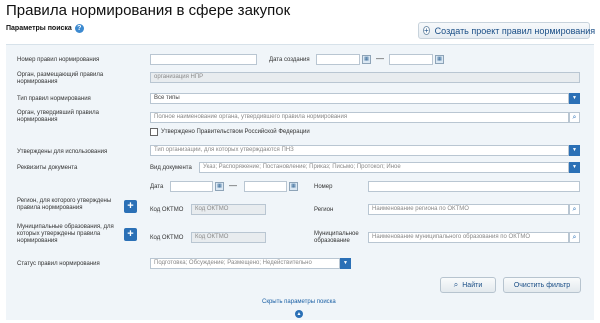 The image size is (600, 323). Describe the element at coordinates (359, 98) in the screenshot. I see `rule-type-select: Все типы` at that location.